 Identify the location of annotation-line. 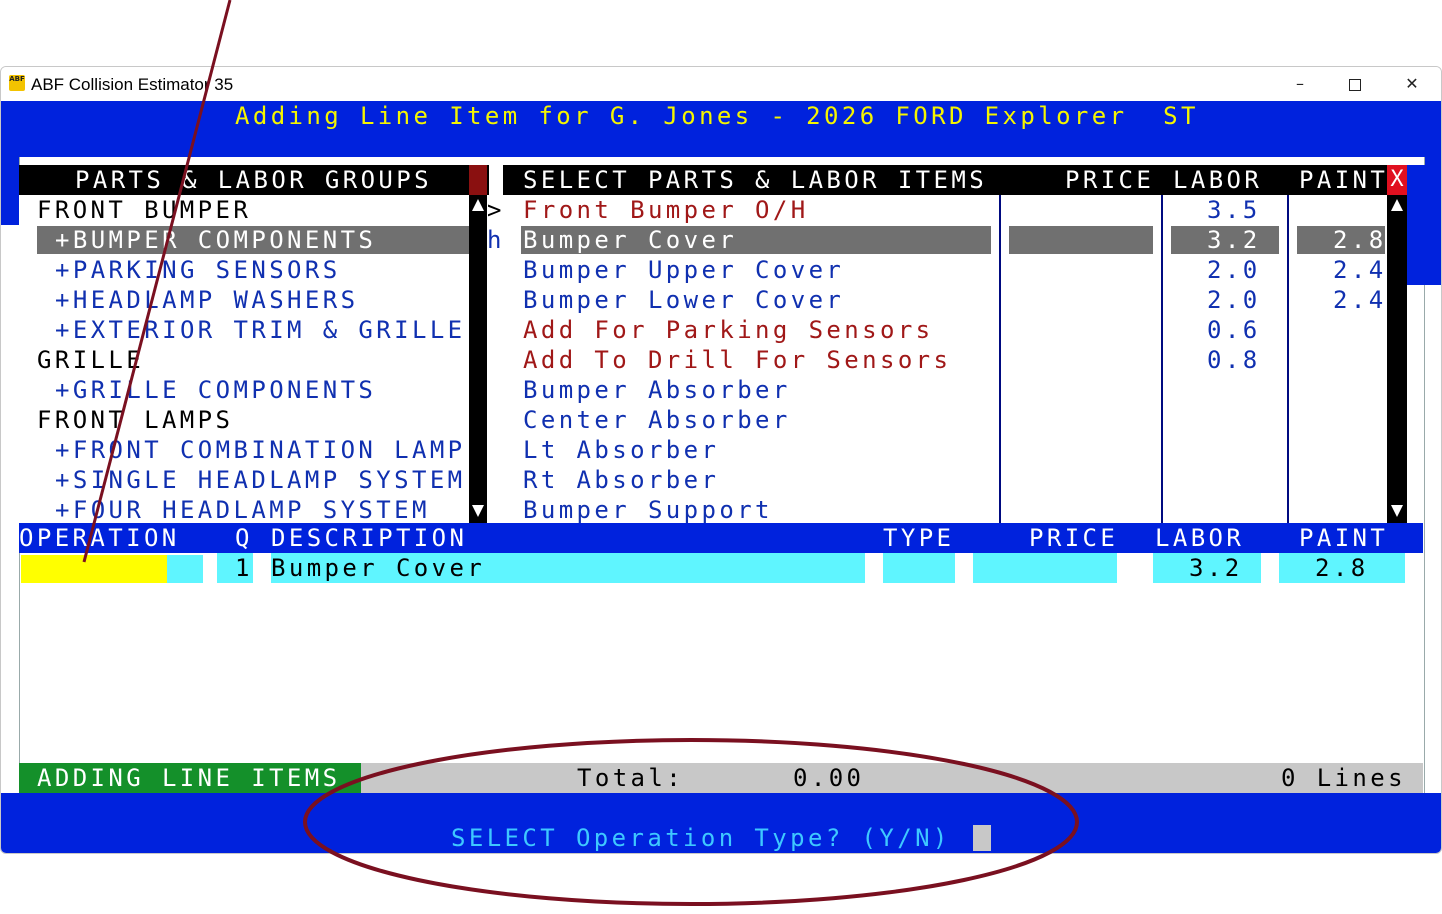
(157, 281).